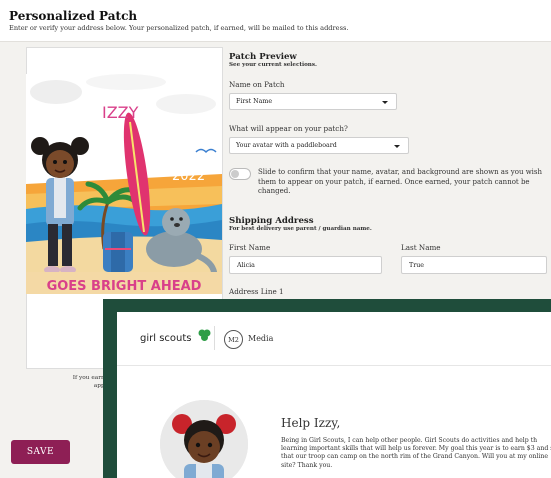 The image size is (551, 478). I want to click on page-title: Personalized Patch, so click(73, 16).